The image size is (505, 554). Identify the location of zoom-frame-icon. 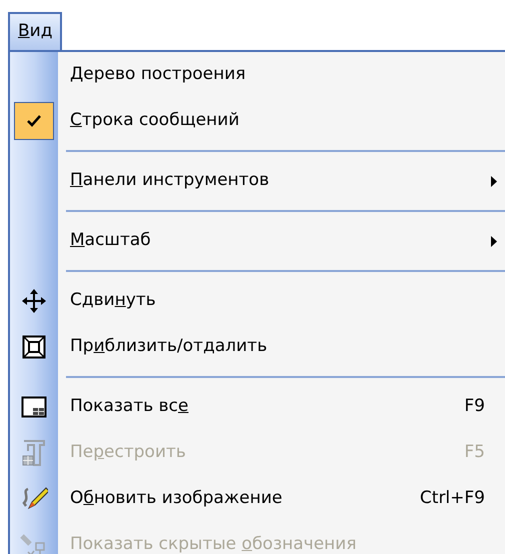
(34, 347).